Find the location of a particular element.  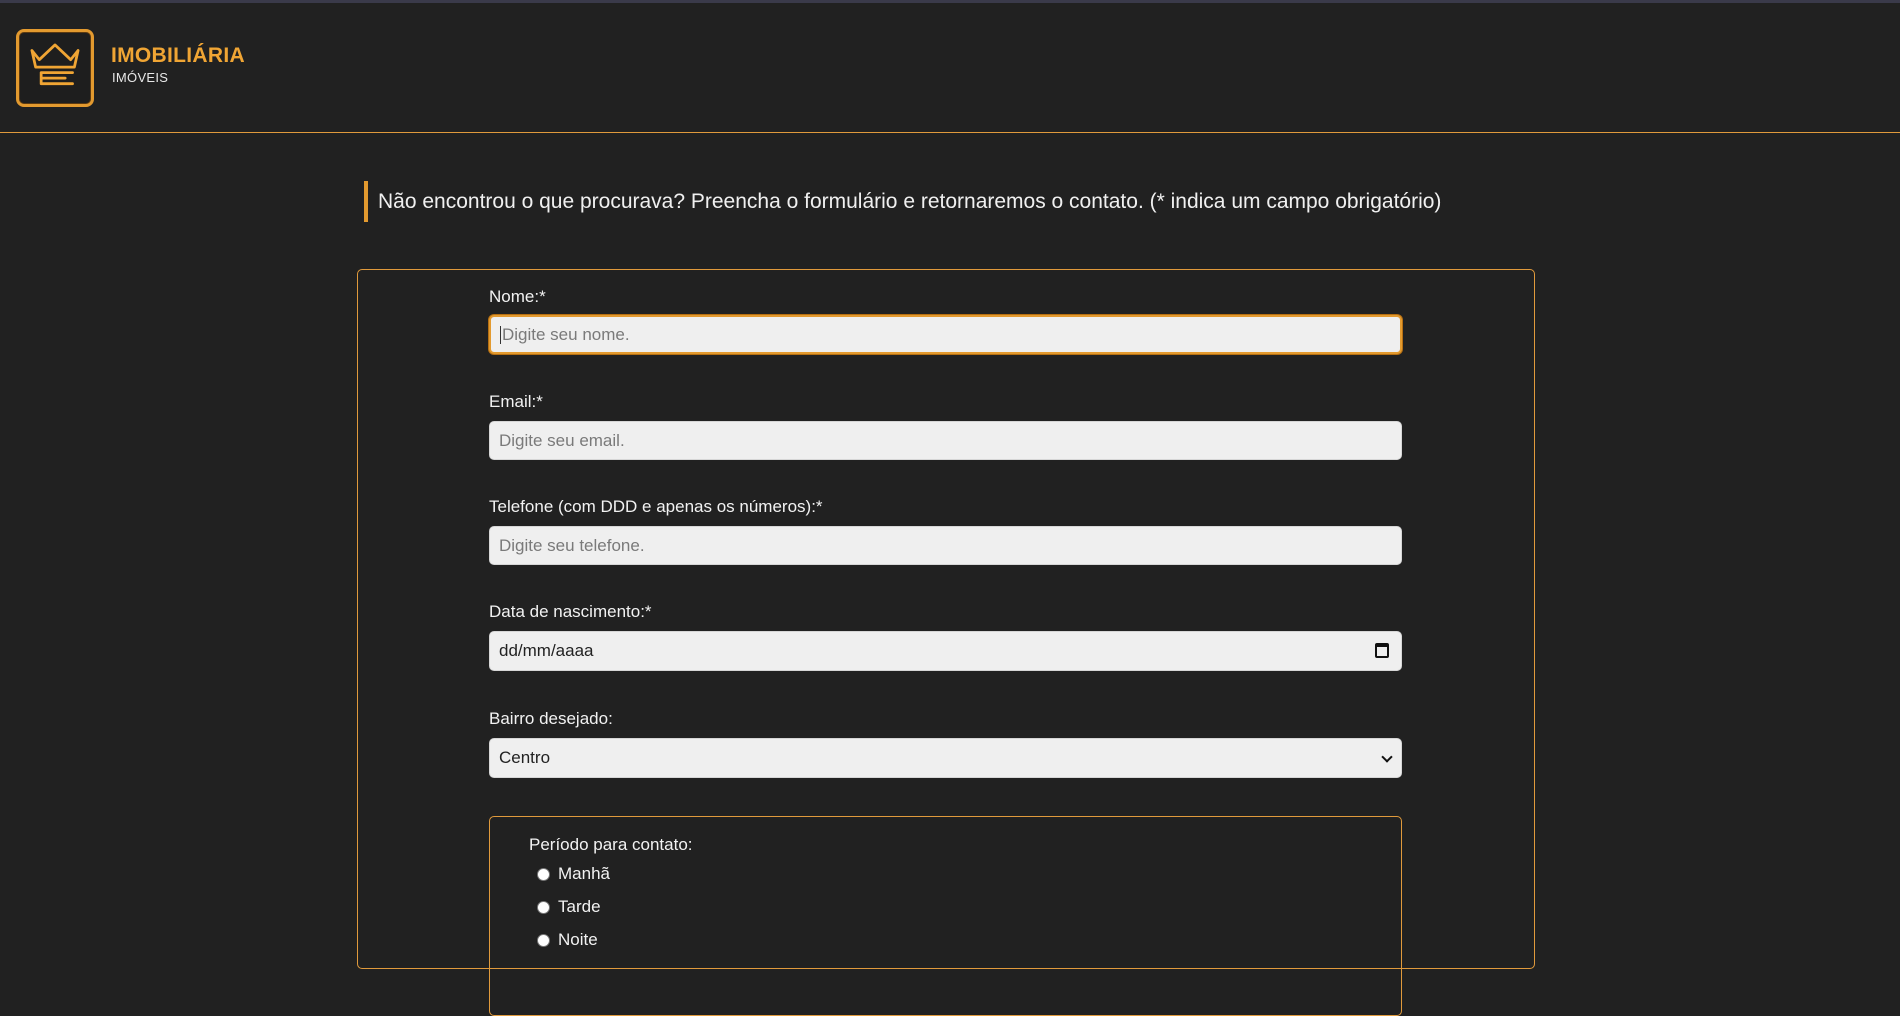

radio-option-morning: Manhã is located at coordinates (573, 874).